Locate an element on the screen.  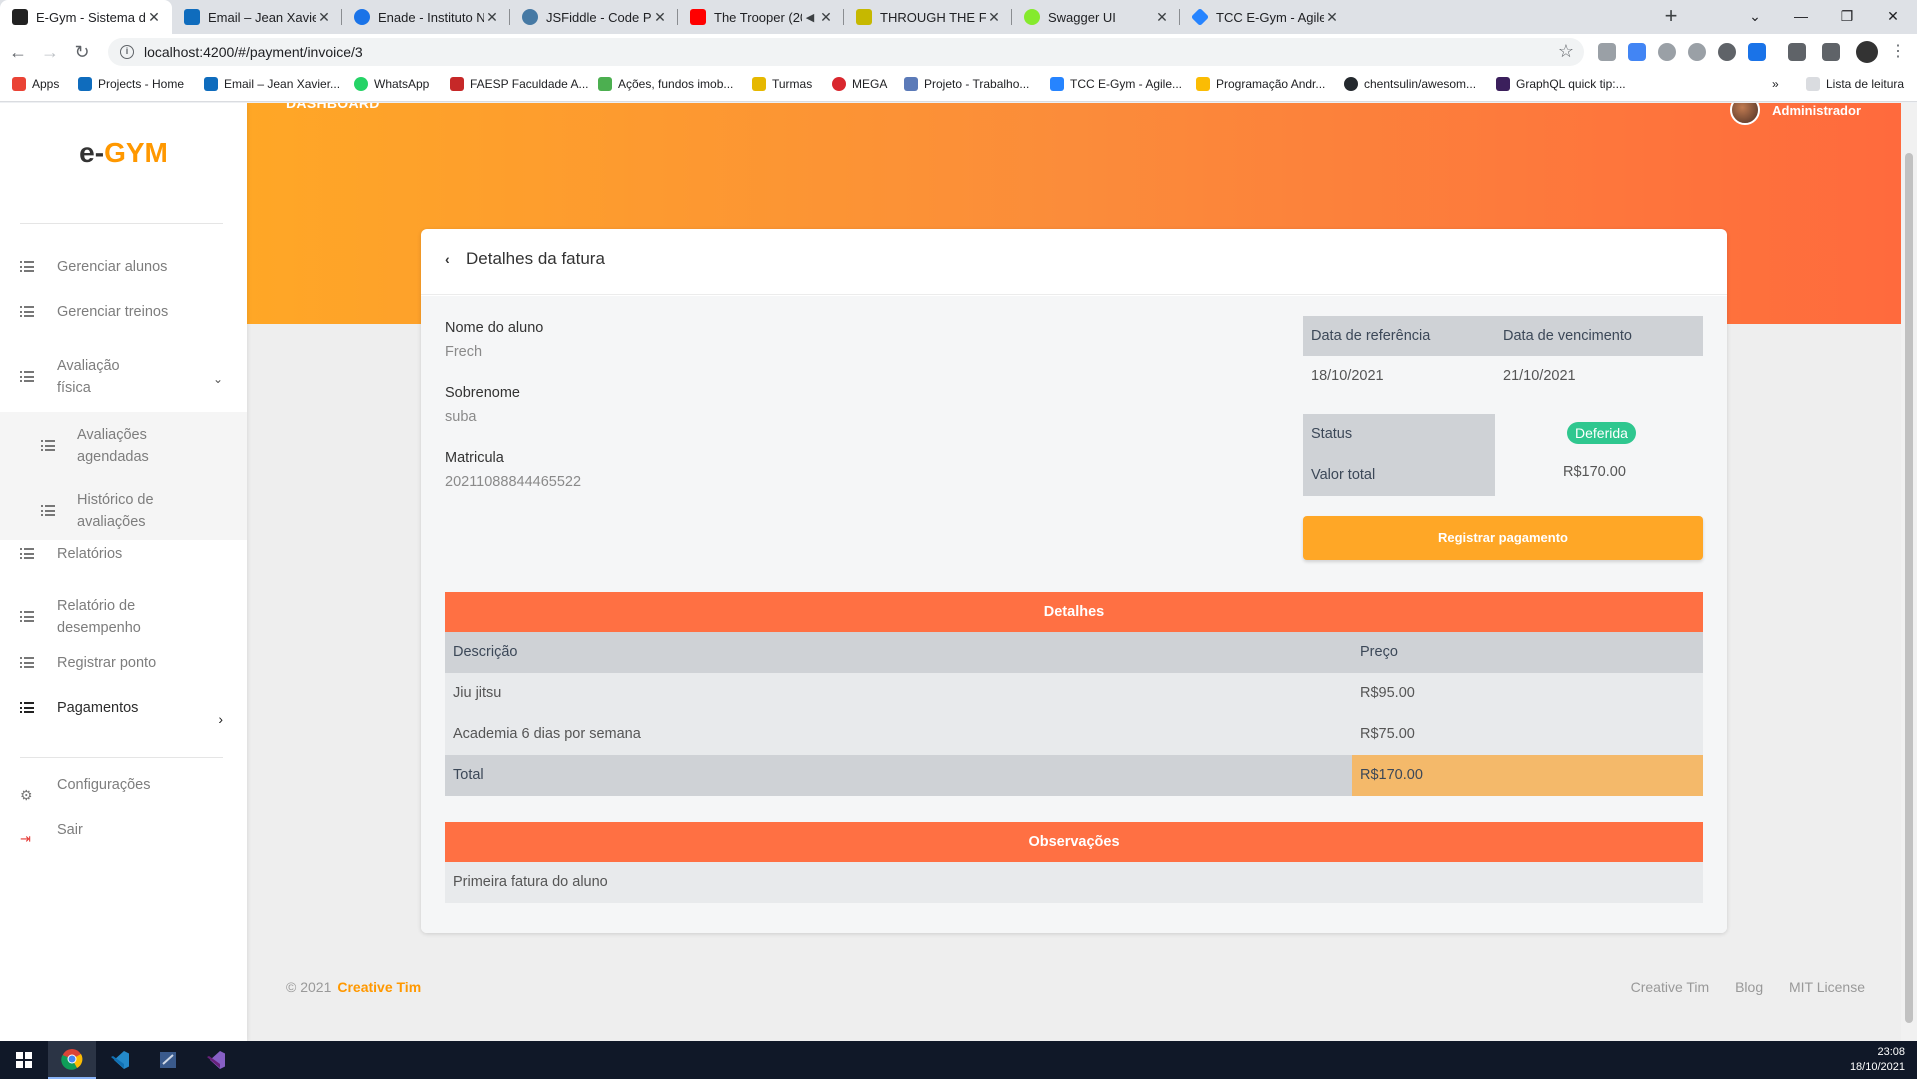
tab-enade: Enade - Instituto Nacional ✕ is located at coordinates (426, 17).